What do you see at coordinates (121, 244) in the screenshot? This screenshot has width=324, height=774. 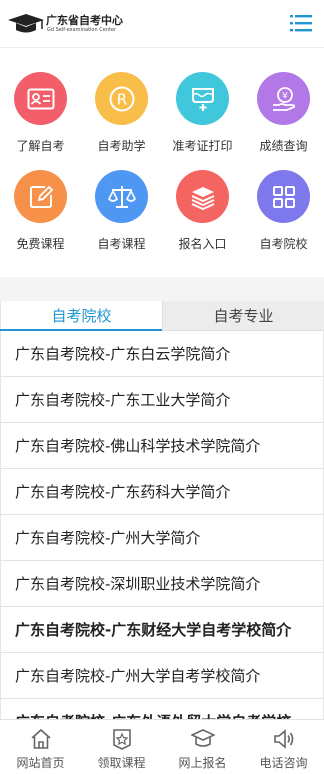 I see `grid-label: 自考课程` at bounding box center [121, 244].